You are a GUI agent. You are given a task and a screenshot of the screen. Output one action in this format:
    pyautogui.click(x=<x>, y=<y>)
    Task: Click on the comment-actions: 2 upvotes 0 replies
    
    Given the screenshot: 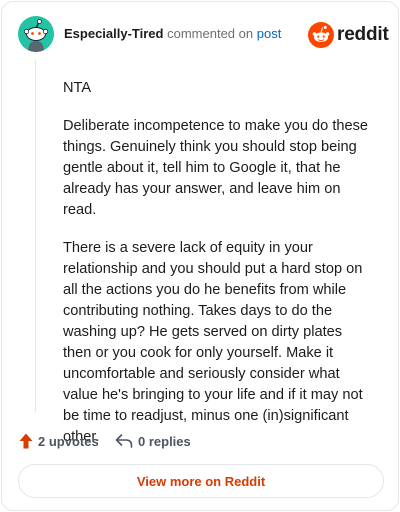 What is the action you would take?
    pyautogui.click(x=200, y=441)
    